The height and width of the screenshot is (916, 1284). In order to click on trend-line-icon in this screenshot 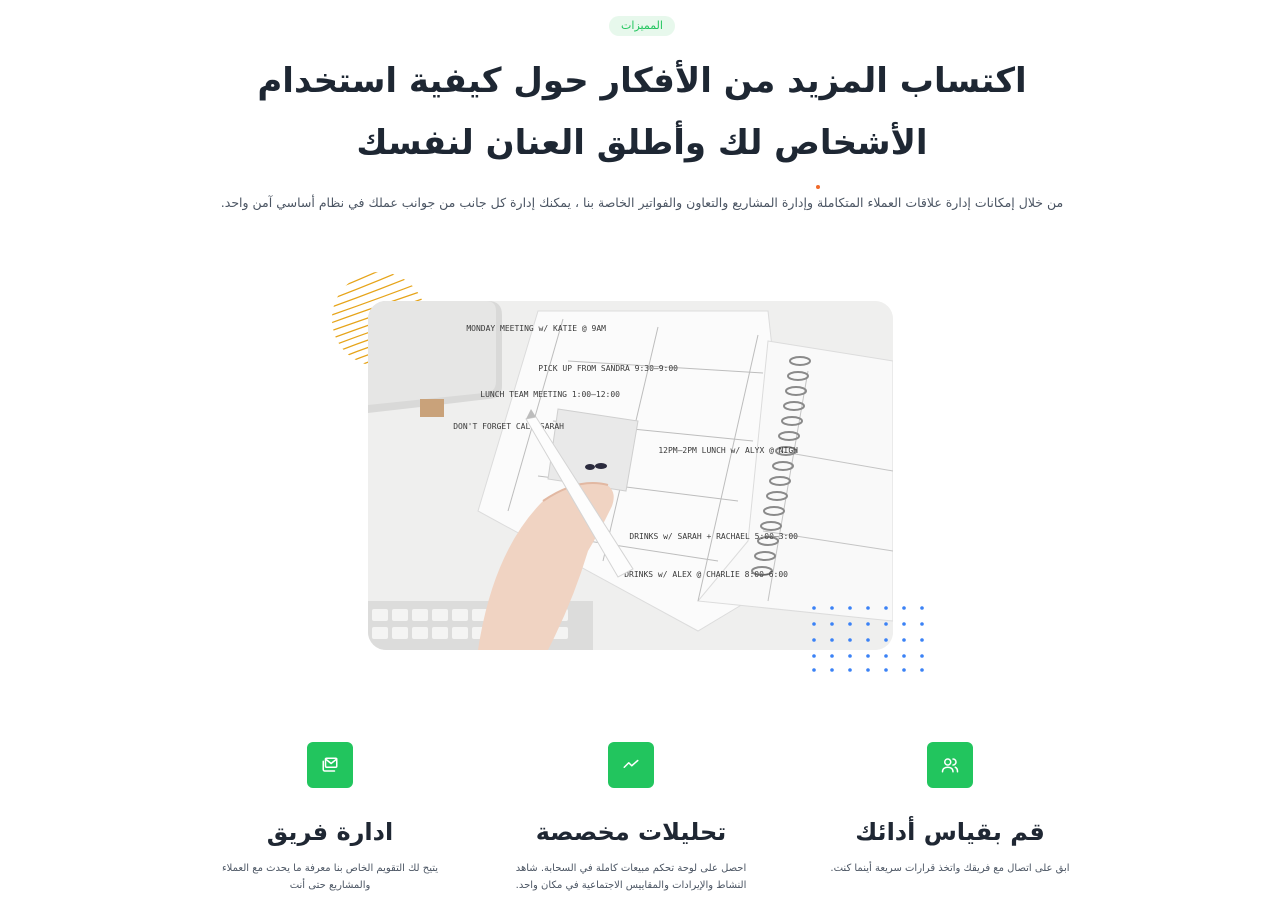, I will do `click(631, 765)`.